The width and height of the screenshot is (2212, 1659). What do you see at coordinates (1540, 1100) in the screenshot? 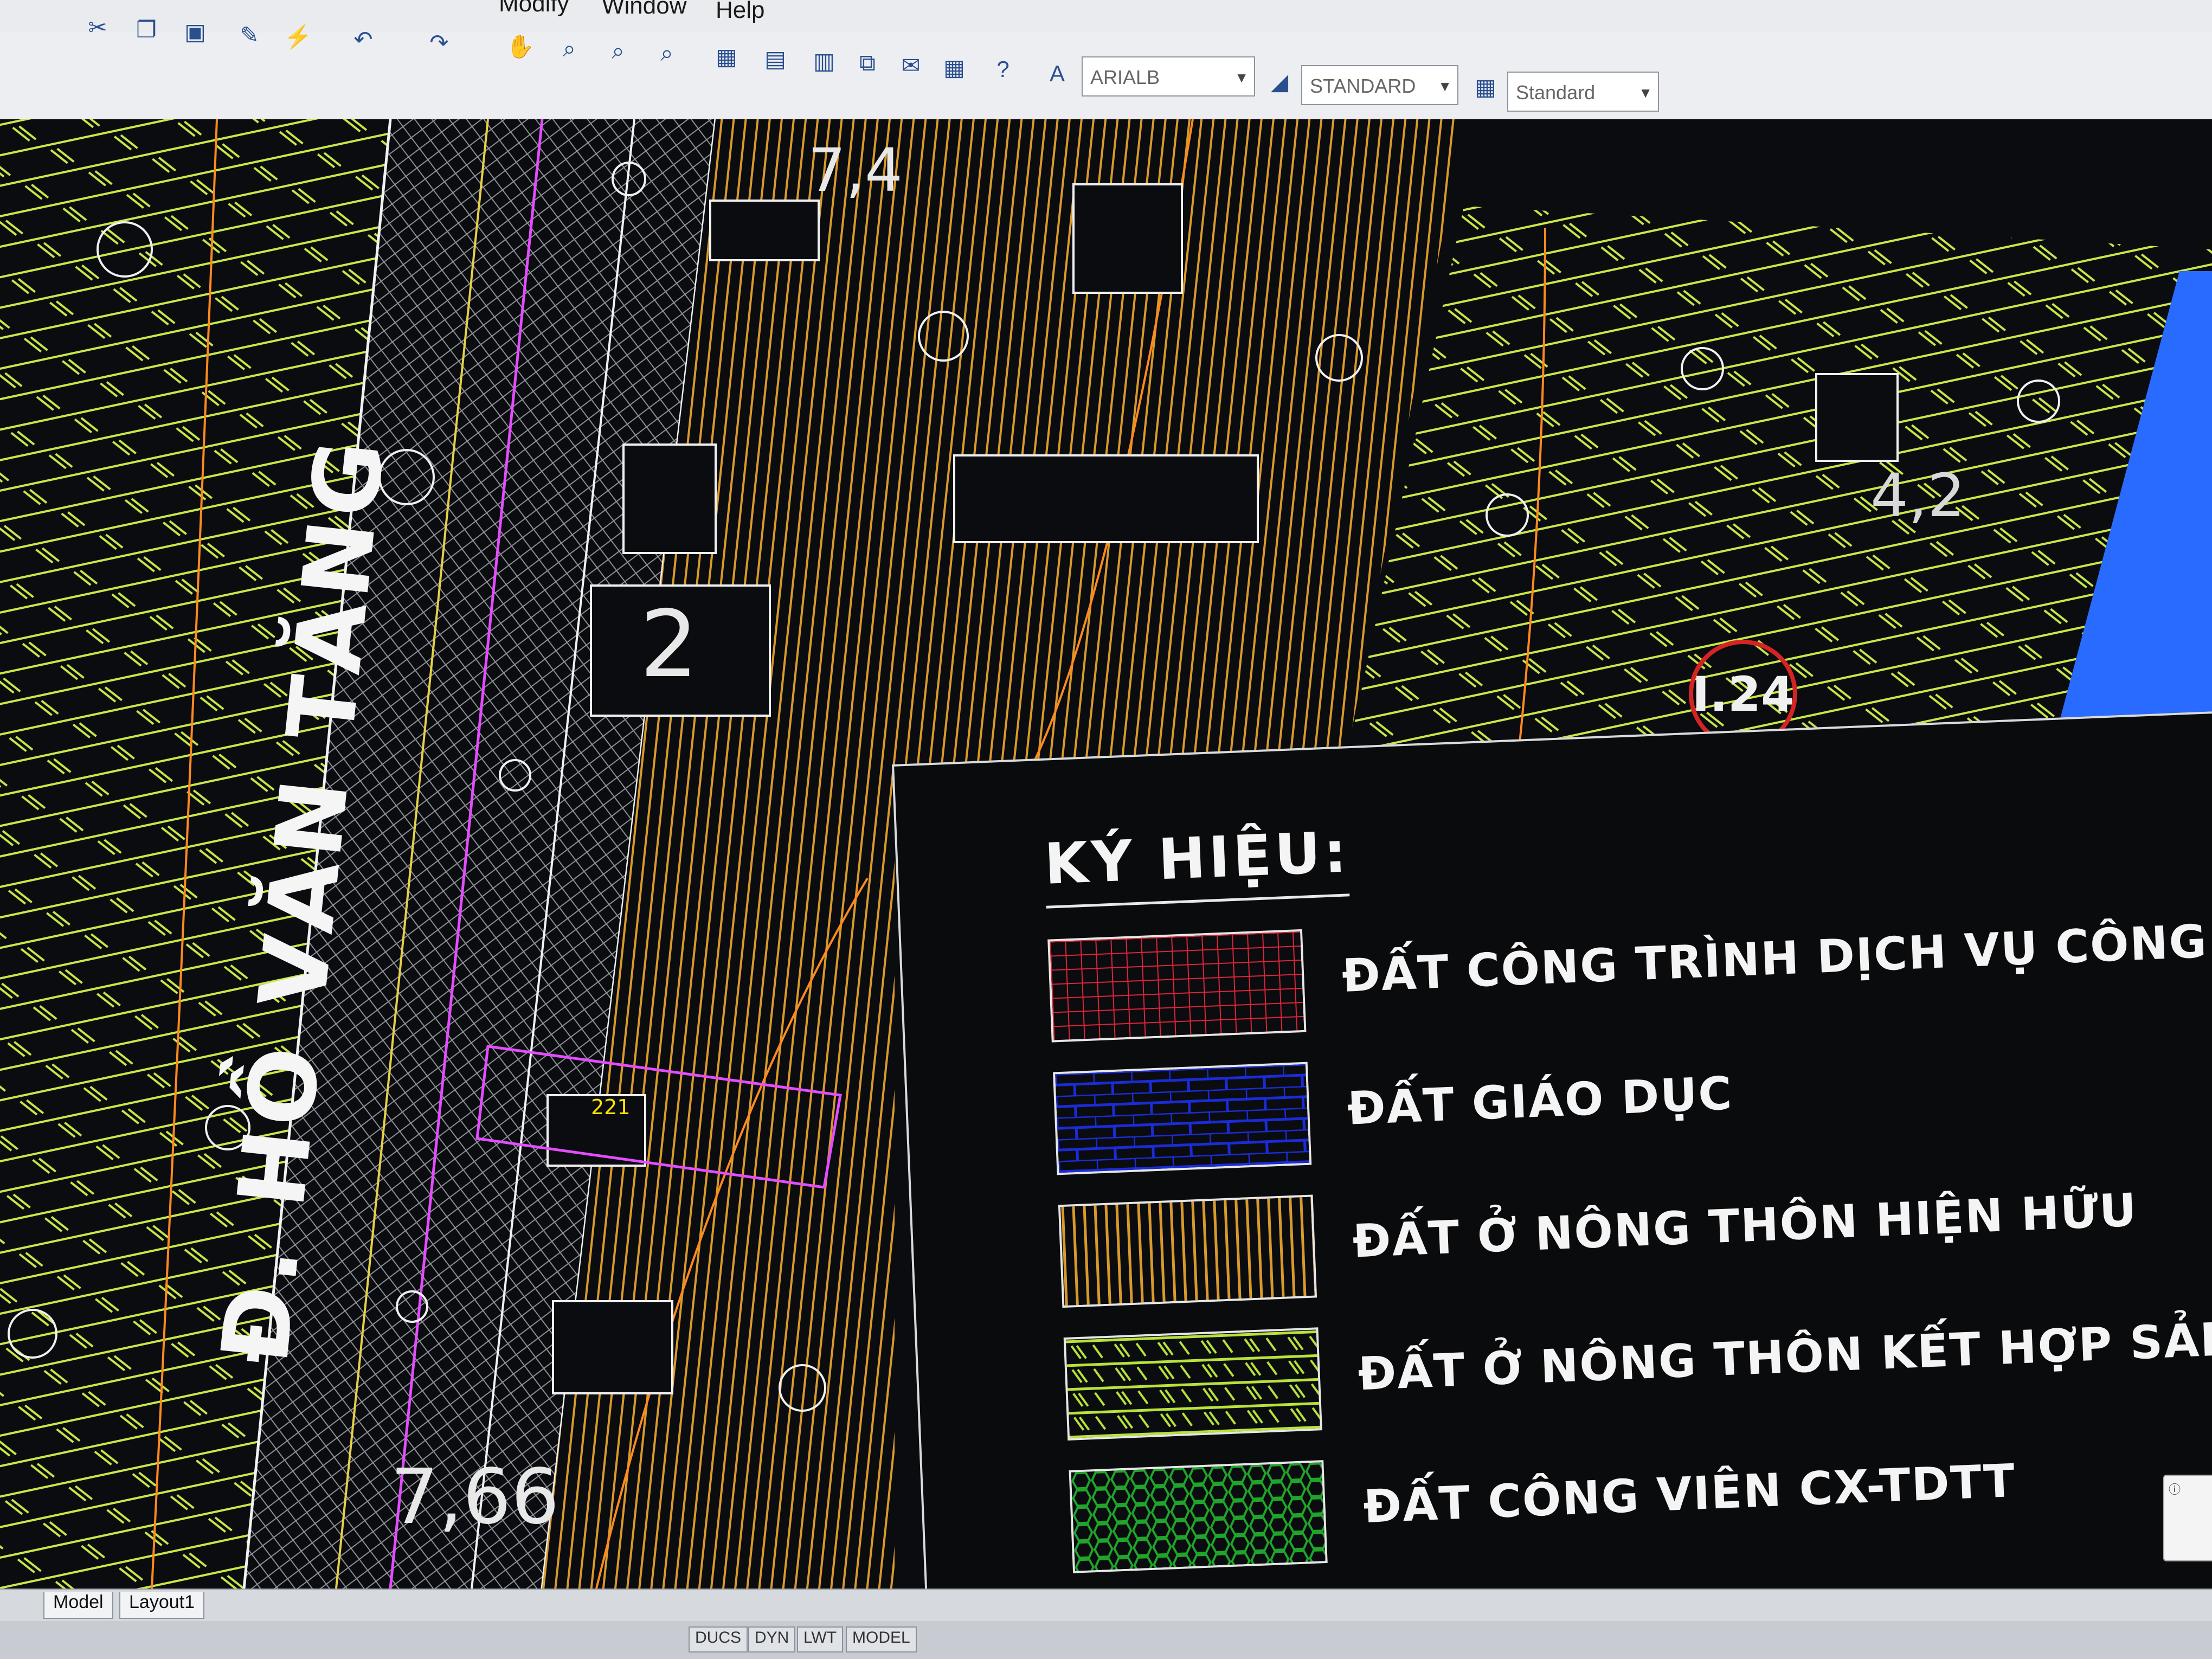
I see `legend-label: ĐẤT GIÁO DỤC` at bounding box center [1540, 1100].